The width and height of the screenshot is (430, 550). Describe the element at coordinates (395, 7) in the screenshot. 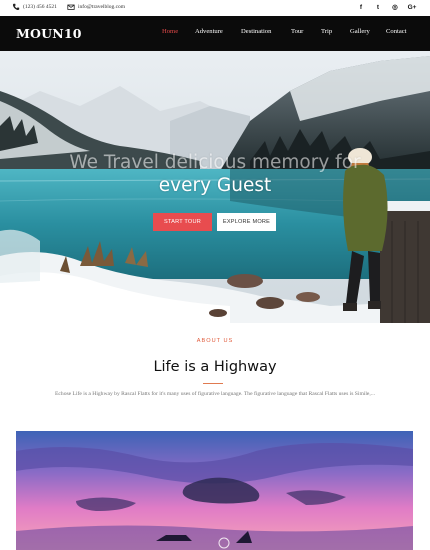

I see `instagram-icon: ◎` at that location.